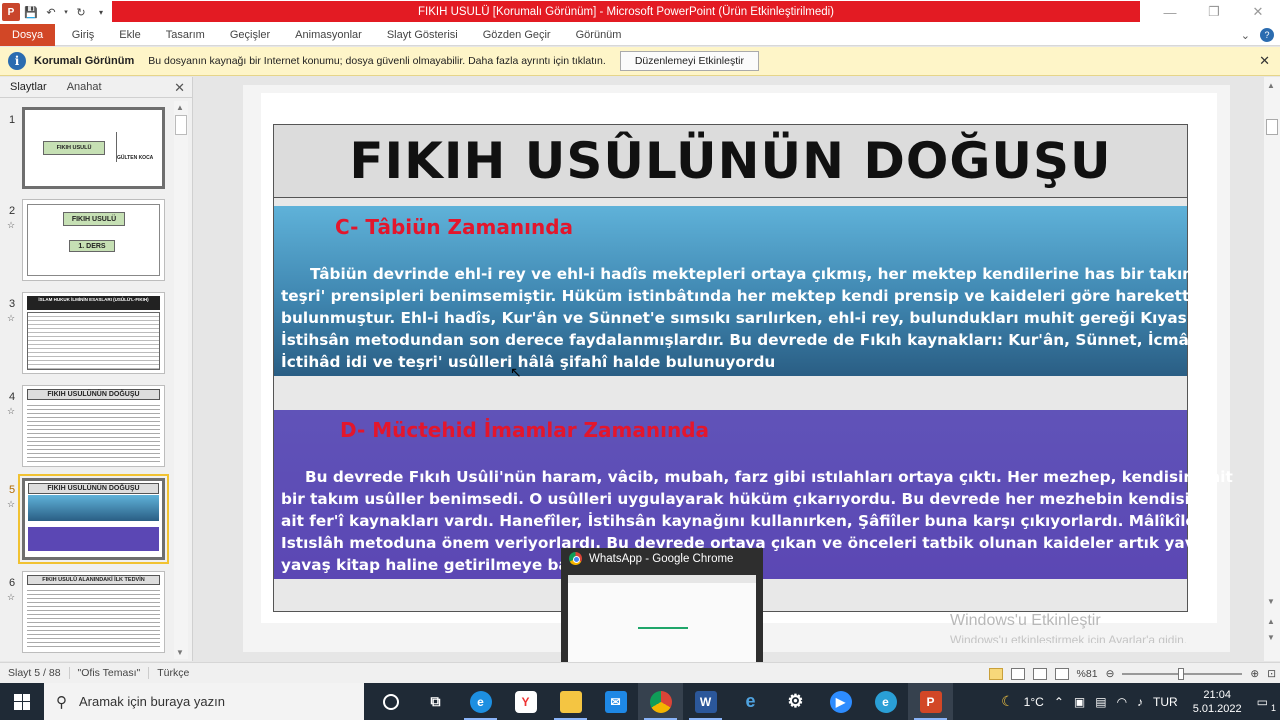  What do you see at coordinates (1214, 12) in the screenshot?
I see `restore-button: ❐` at bounding box center [1214, 12].